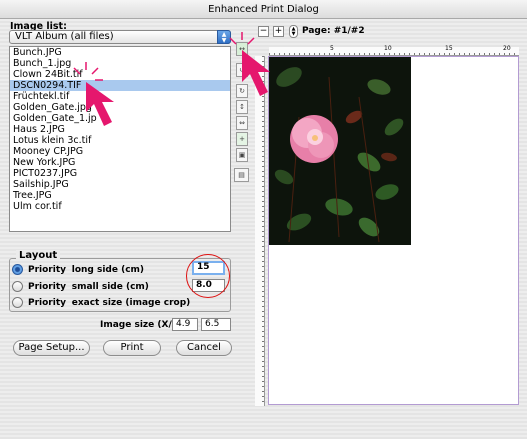  What do you see at coordinates (120, 162) in the screenshot?
I see `list-item: New York.JPG` at bounding box center [120, 162].